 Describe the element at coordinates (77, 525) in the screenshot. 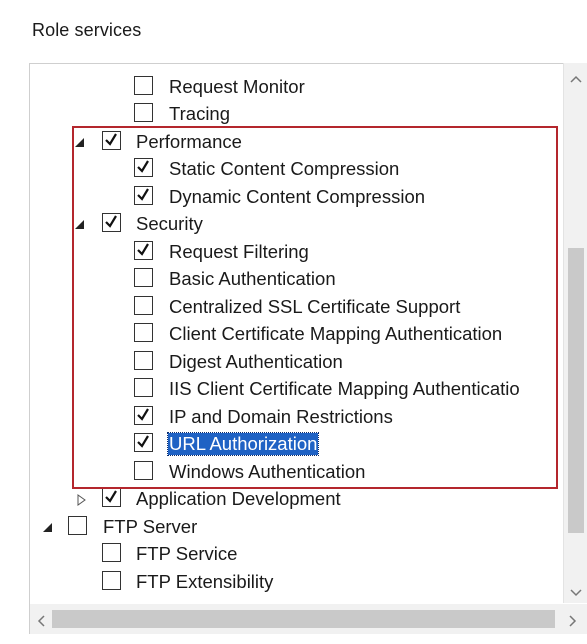

I see `checkbox-ftp-server` at that location.